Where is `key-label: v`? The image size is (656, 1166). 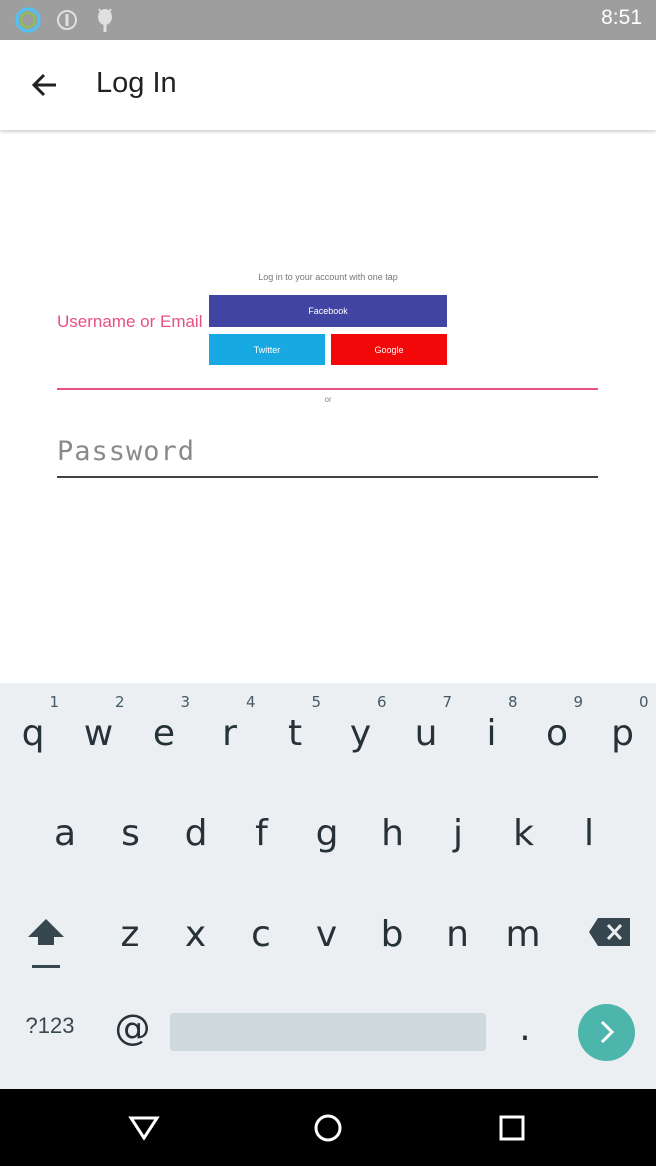 key-label: v is located at coordinates (326, 934).